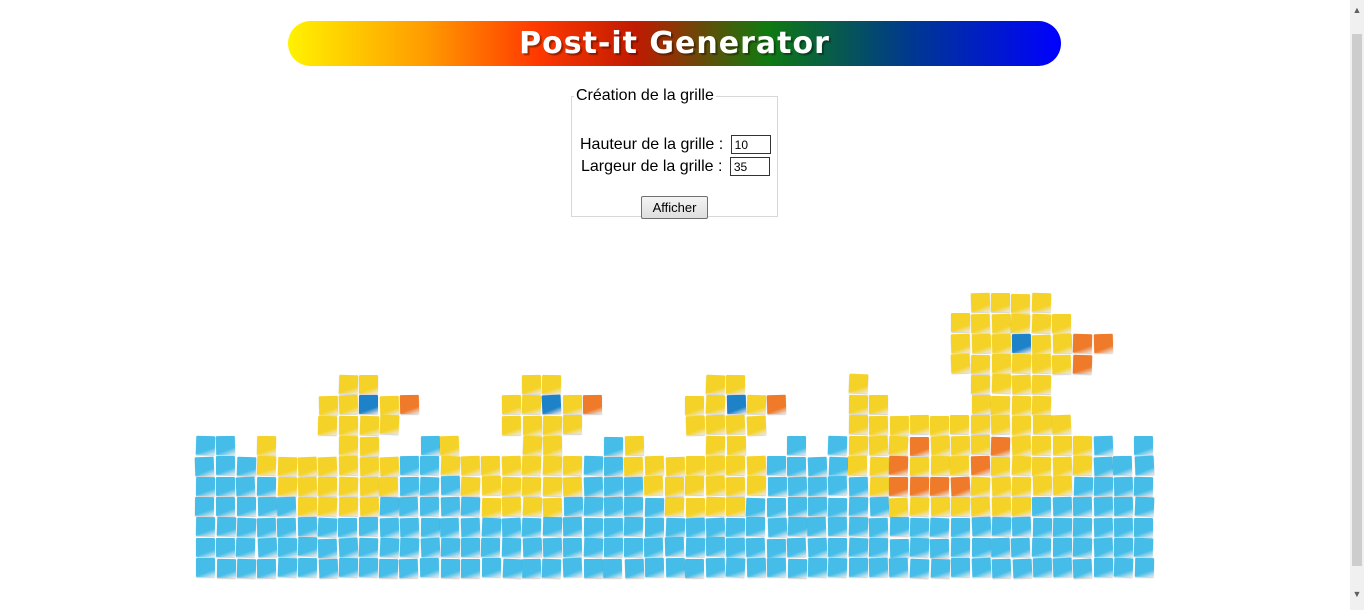 This screenshot has height=610, width=1364. What do you see at coordinates (675, 144) in the screenshot?
I see `height-row: Hauteur de la grille :` at bounding box center [675, 144].